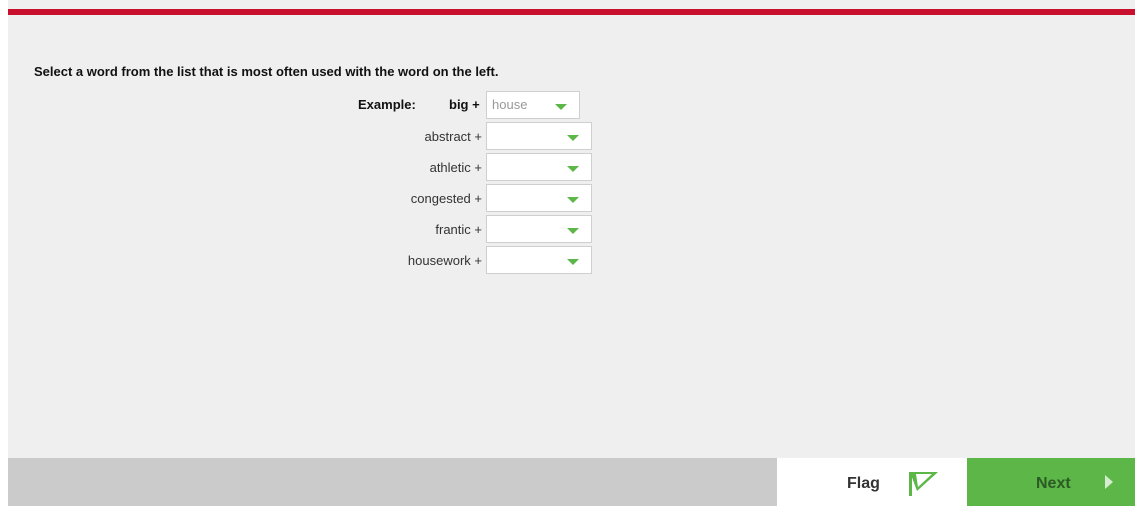  I want to click on example-dropdown-value: house, so click(510, 104).